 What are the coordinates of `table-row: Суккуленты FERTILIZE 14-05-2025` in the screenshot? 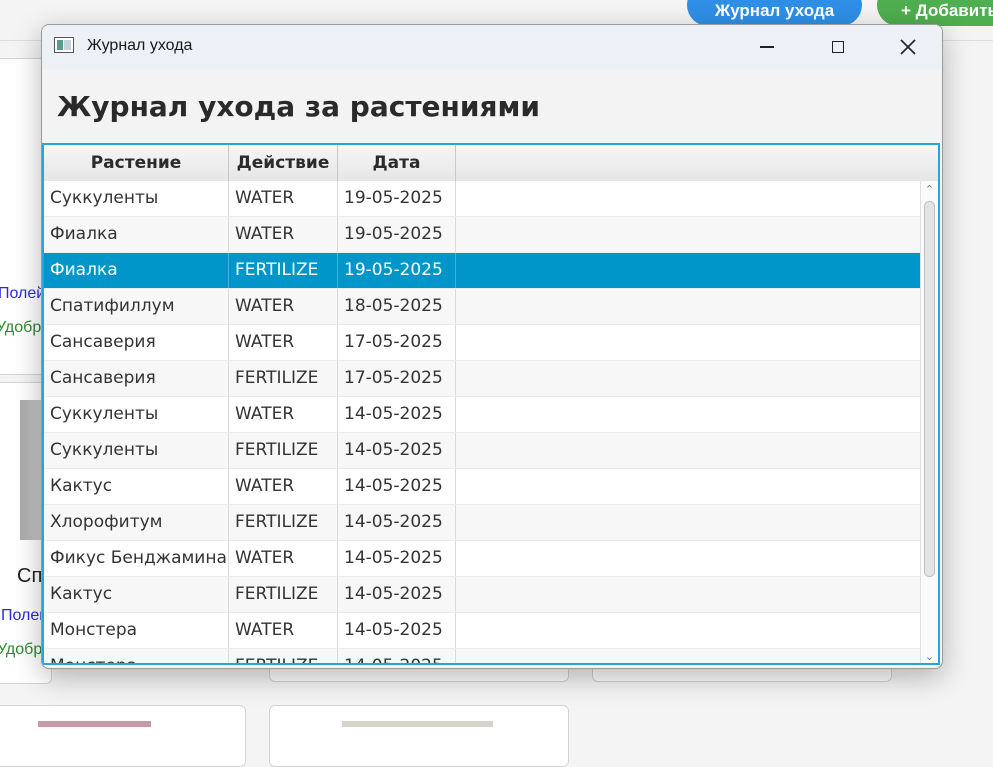 It's located at (482, 451).